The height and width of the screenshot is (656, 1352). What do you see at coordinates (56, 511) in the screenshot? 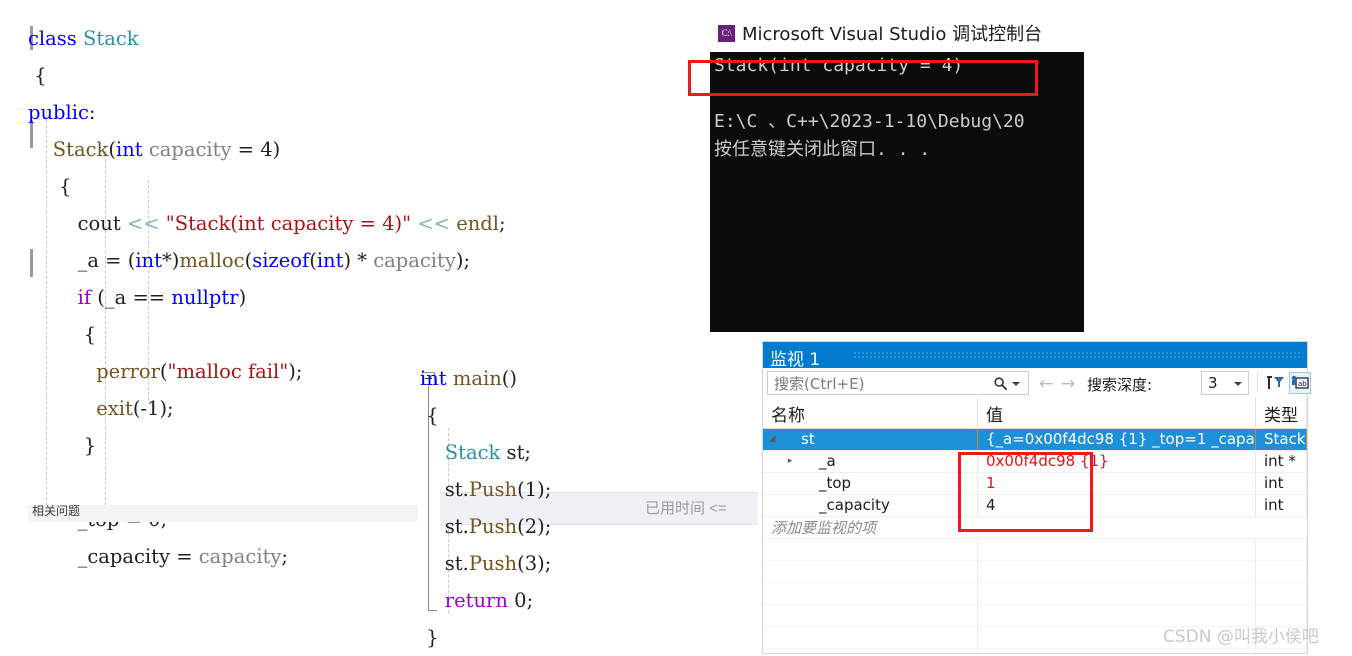
I see `related-issues-label: 相关问题` at bounding box center [56, 511].